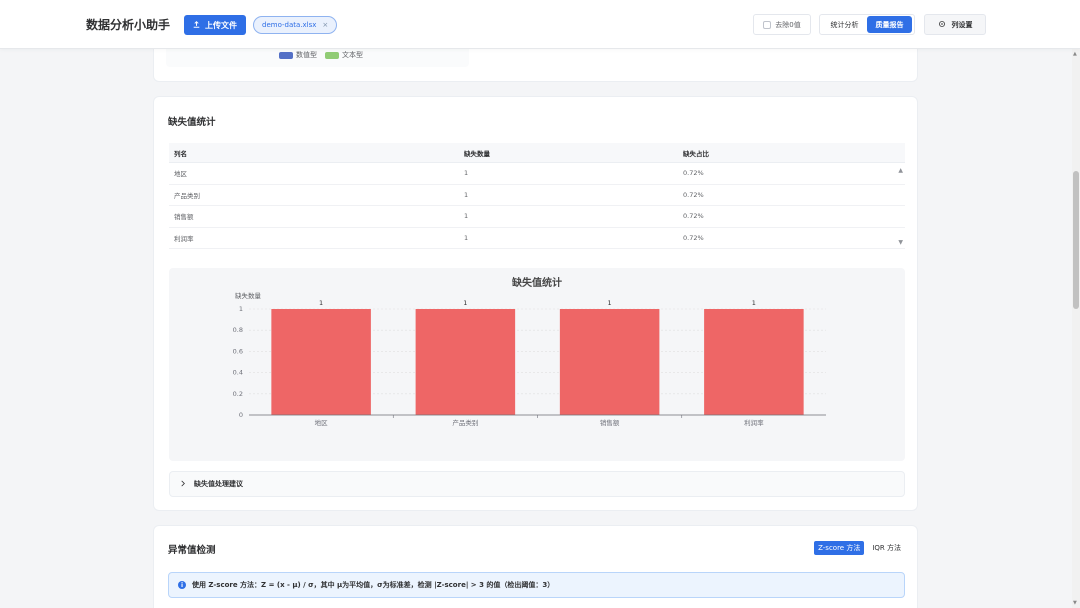 The image size is (1080, 608). Describe the element at coordinates (1076, 240) in the screenshot. I see `scrollbar-thumb` at that location.